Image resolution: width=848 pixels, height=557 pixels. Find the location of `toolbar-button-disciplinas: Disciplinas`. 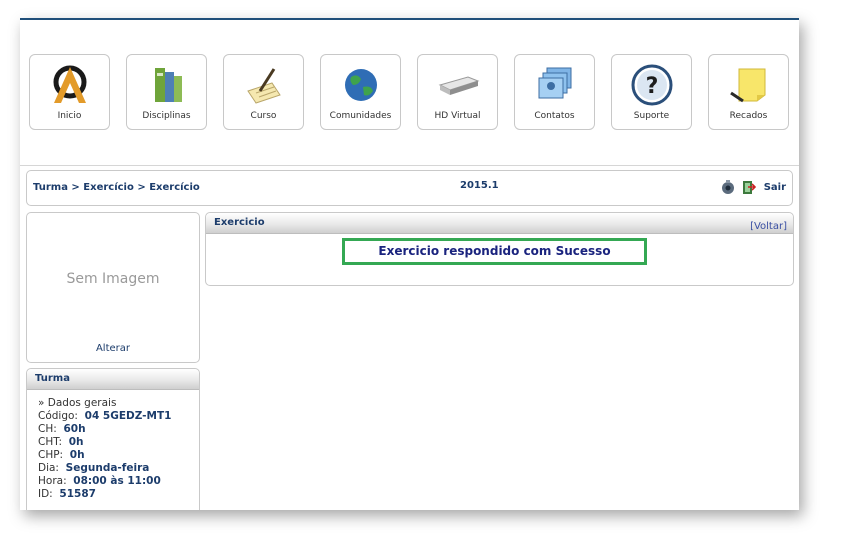

toolbar-button-disciplinas: Disciplinas is located at coordinates (166, 92).